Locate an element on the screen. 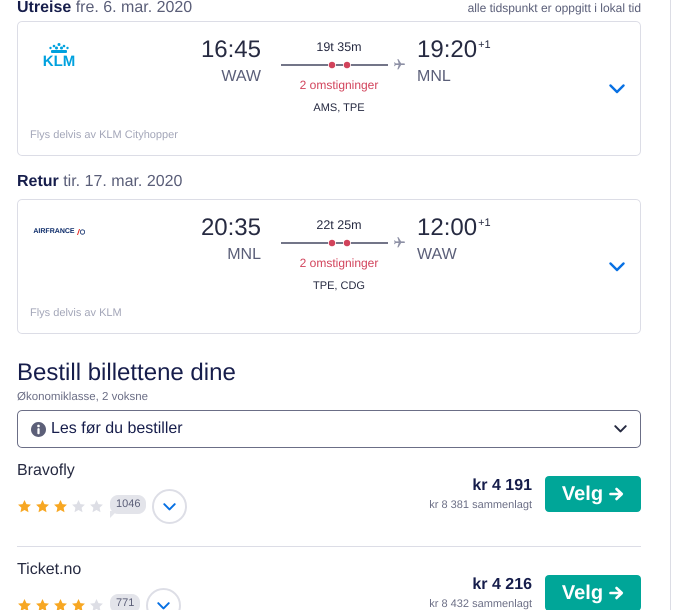 This screenshot has width=673, height=610. departure-airport: MNL is located at coordinates (244, 255).